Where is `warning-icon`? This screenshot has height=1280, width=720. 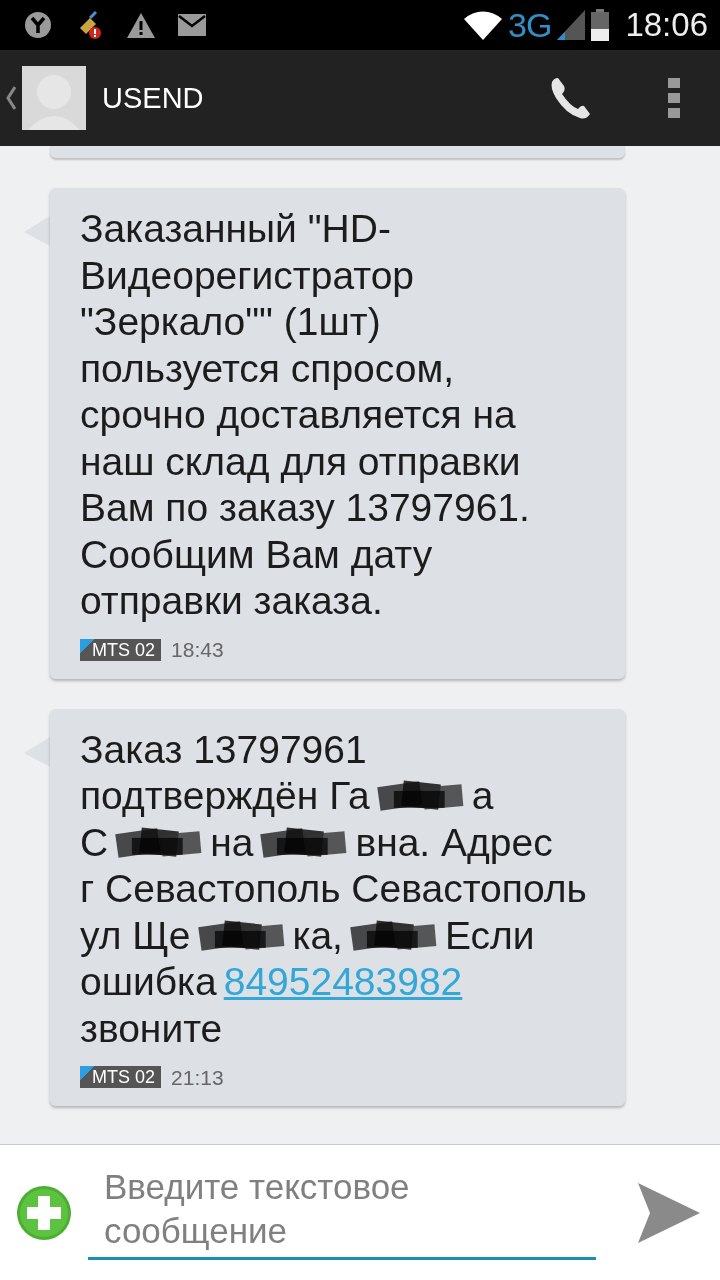
warning-icon is located at coordinates (141, 25).